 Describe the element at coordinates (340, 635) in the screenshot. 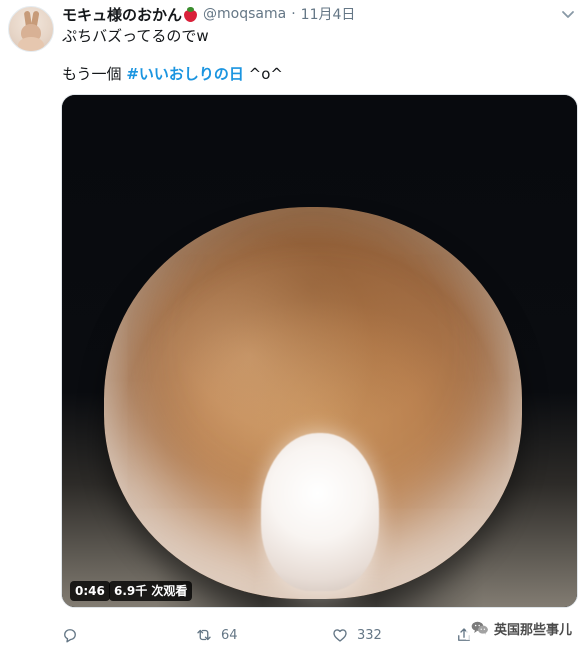

I see `heart-icon` at that location.